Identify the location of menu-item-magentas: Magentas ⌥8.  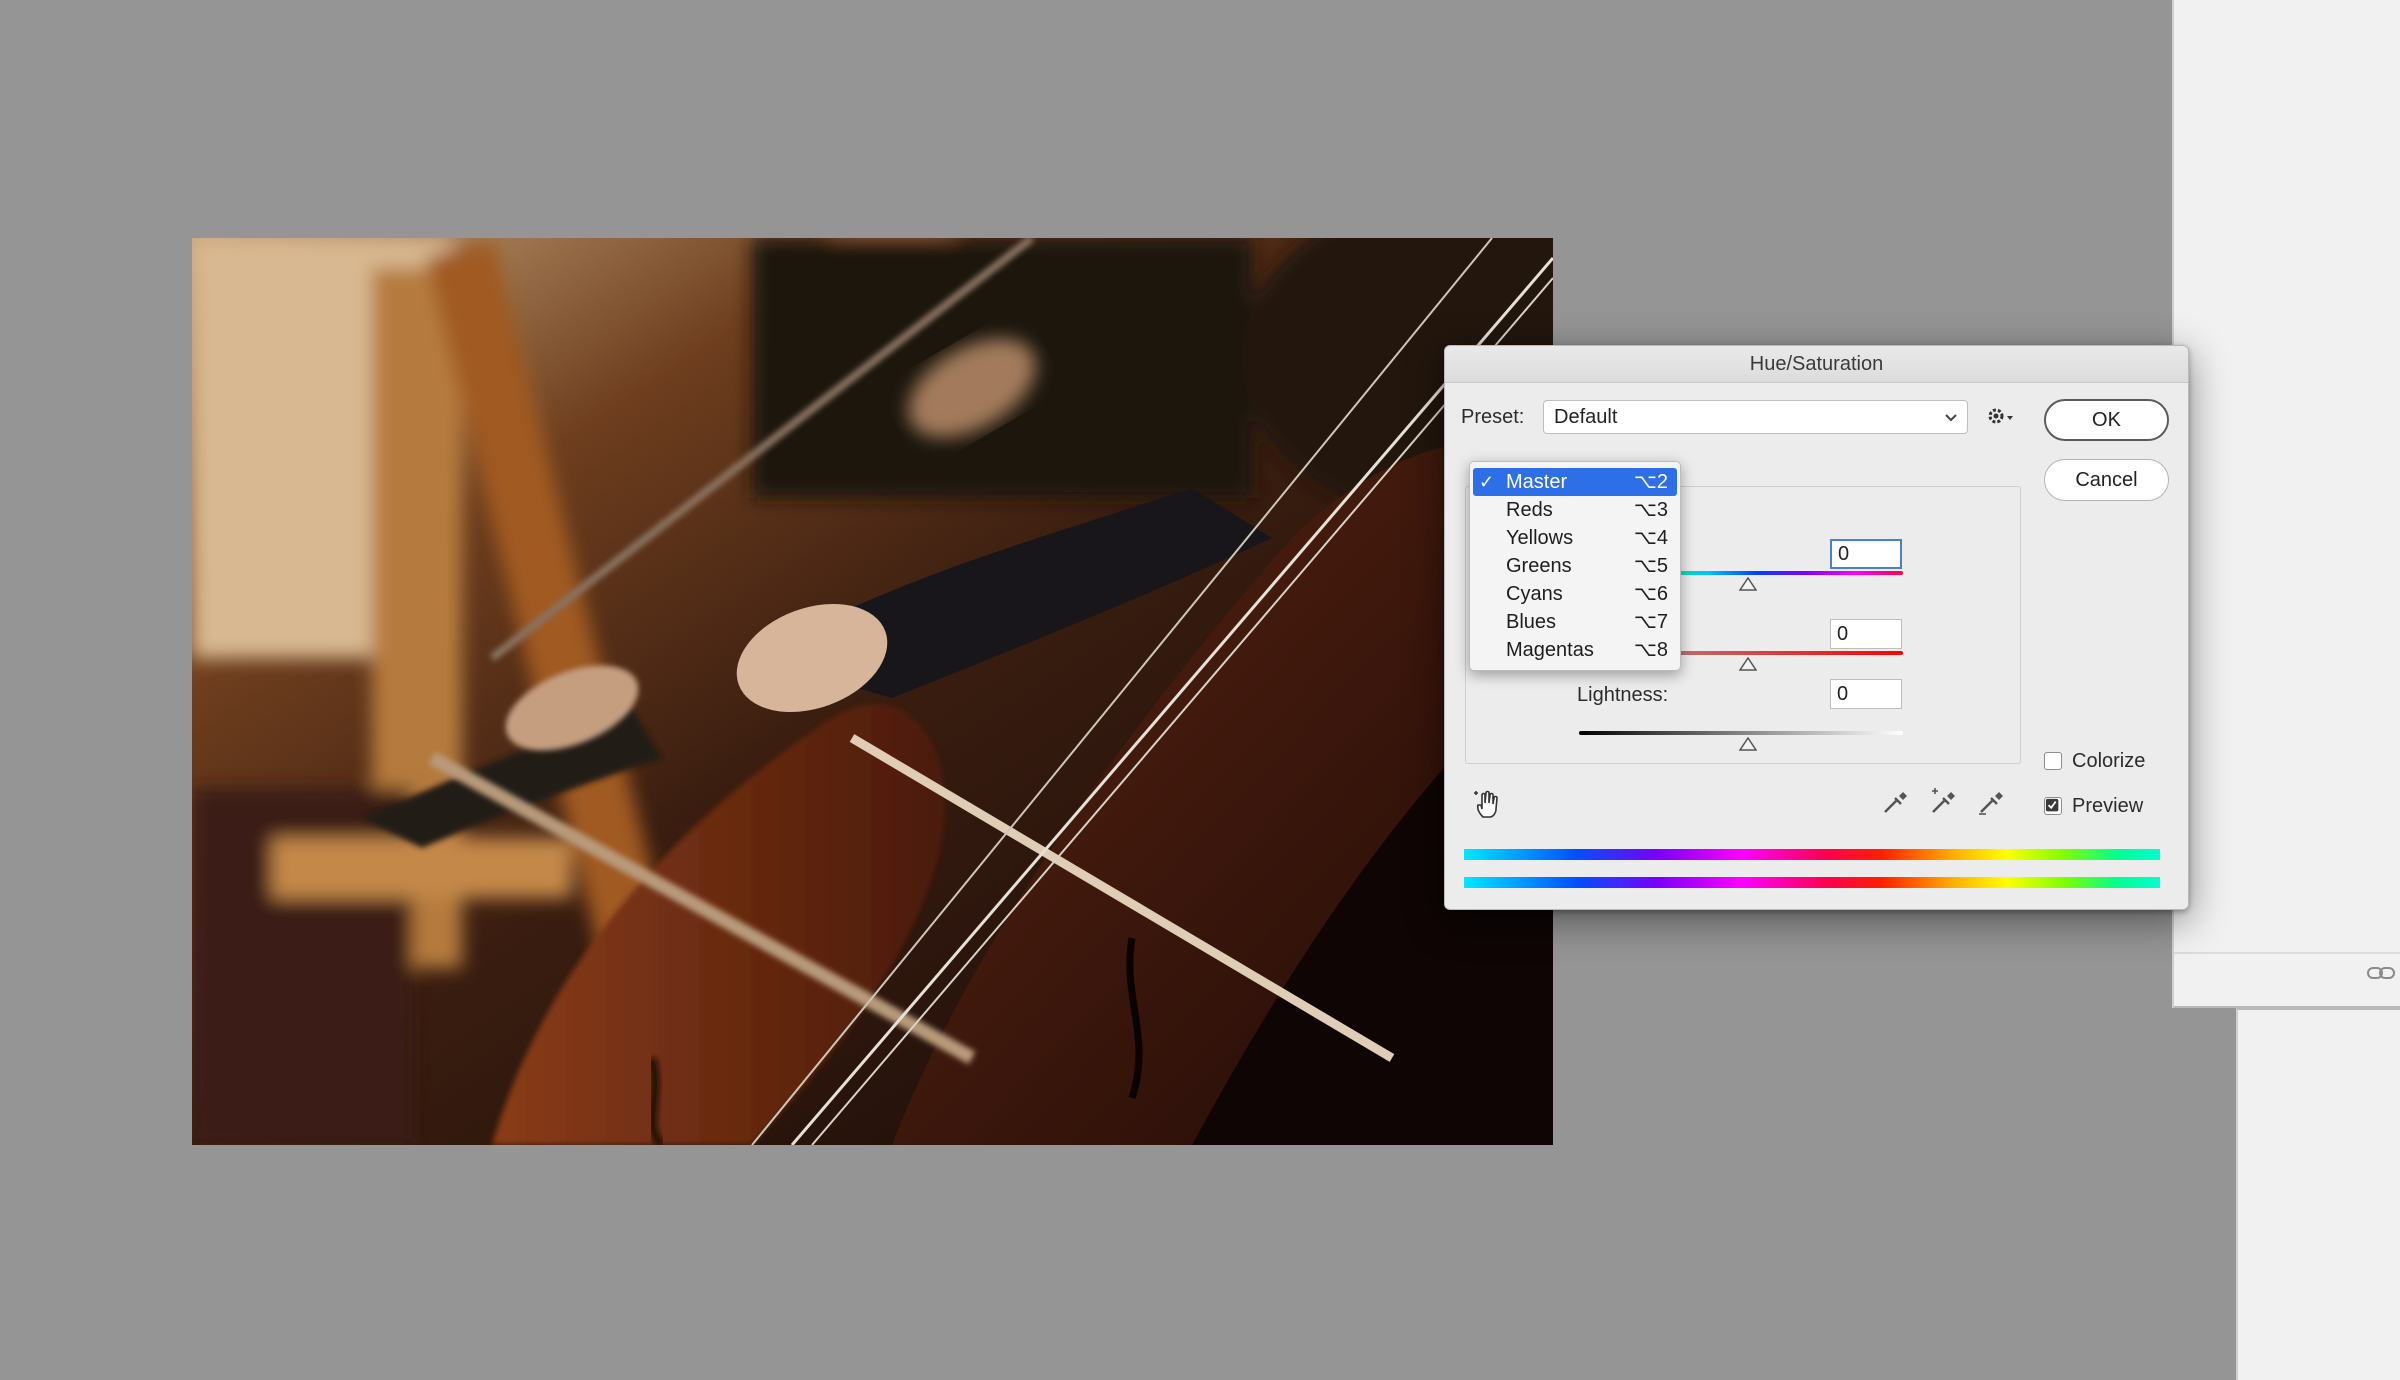
(1575, 650).